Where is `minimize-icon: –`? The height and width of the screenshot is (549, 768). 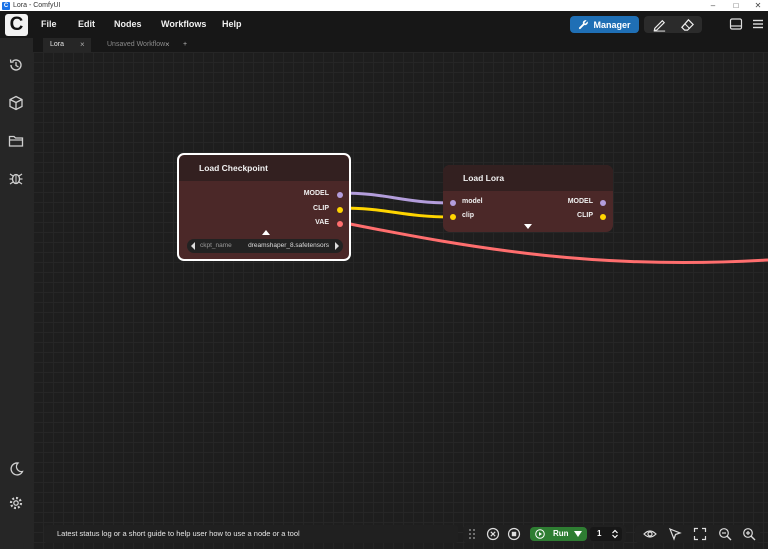
minimize-icon: – is located at coordinates (713, 5).